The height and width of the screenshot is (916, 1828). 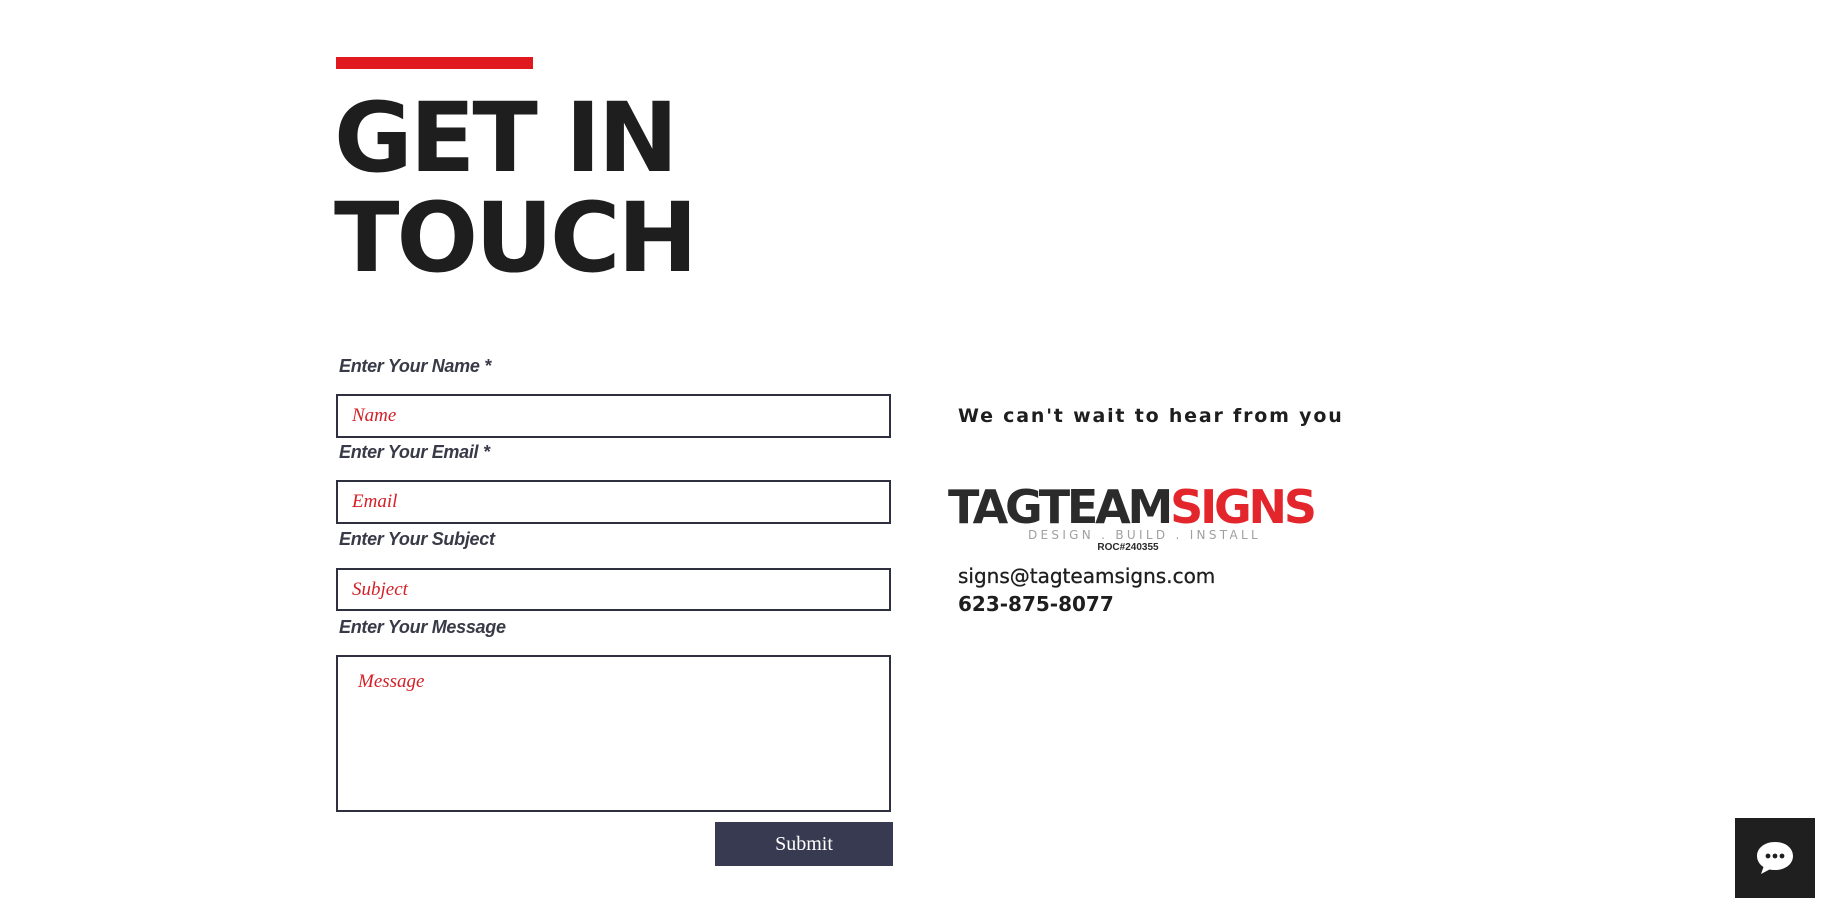 What do you see at coordinates (1243, 507) in the screenshot?
I see `logo-word-red: SIGNS` at bounding box center [1243, 507].